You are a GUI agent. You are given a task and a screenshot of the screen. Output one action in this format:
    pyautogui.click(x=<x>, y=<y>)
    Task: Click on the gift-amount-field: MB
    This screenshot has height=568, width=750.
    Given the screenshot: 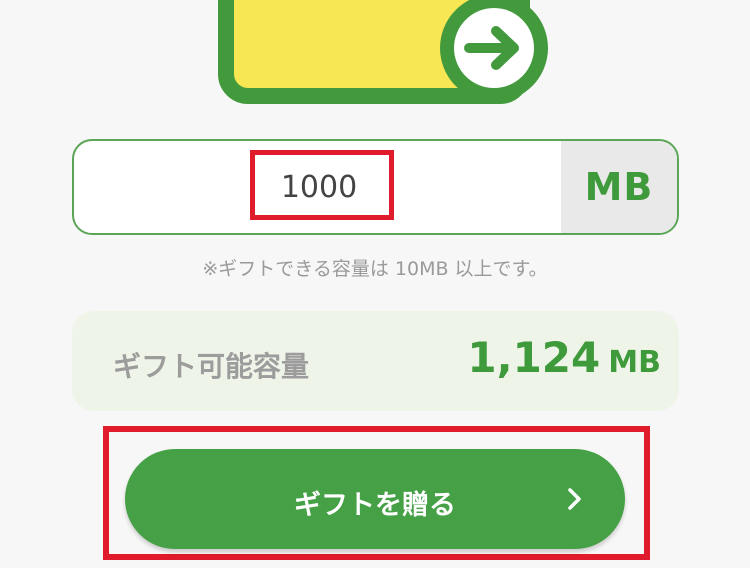 What is the action you would take?
    pyautogui.click(x=375, y=187)
    